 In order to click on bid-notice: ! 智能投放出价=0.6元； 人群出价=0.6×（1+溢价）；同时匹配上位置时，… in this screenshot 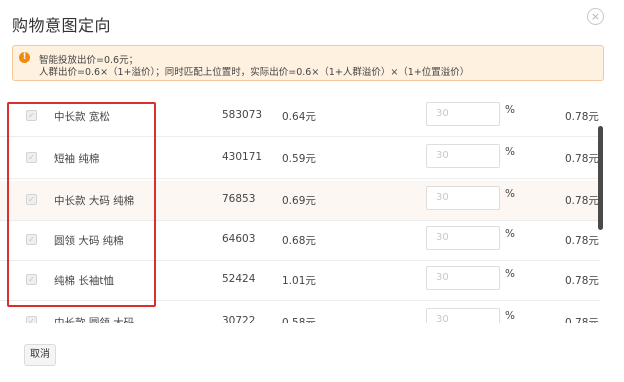, I will do `click(308, 63)`.